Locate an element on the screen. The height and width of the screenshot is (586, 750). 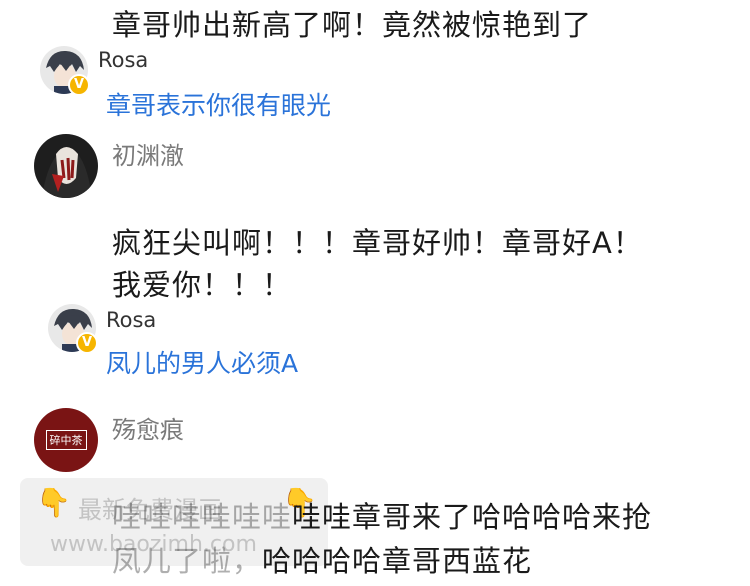
portrait-avatar-icon is located at coordinates (66, 166).